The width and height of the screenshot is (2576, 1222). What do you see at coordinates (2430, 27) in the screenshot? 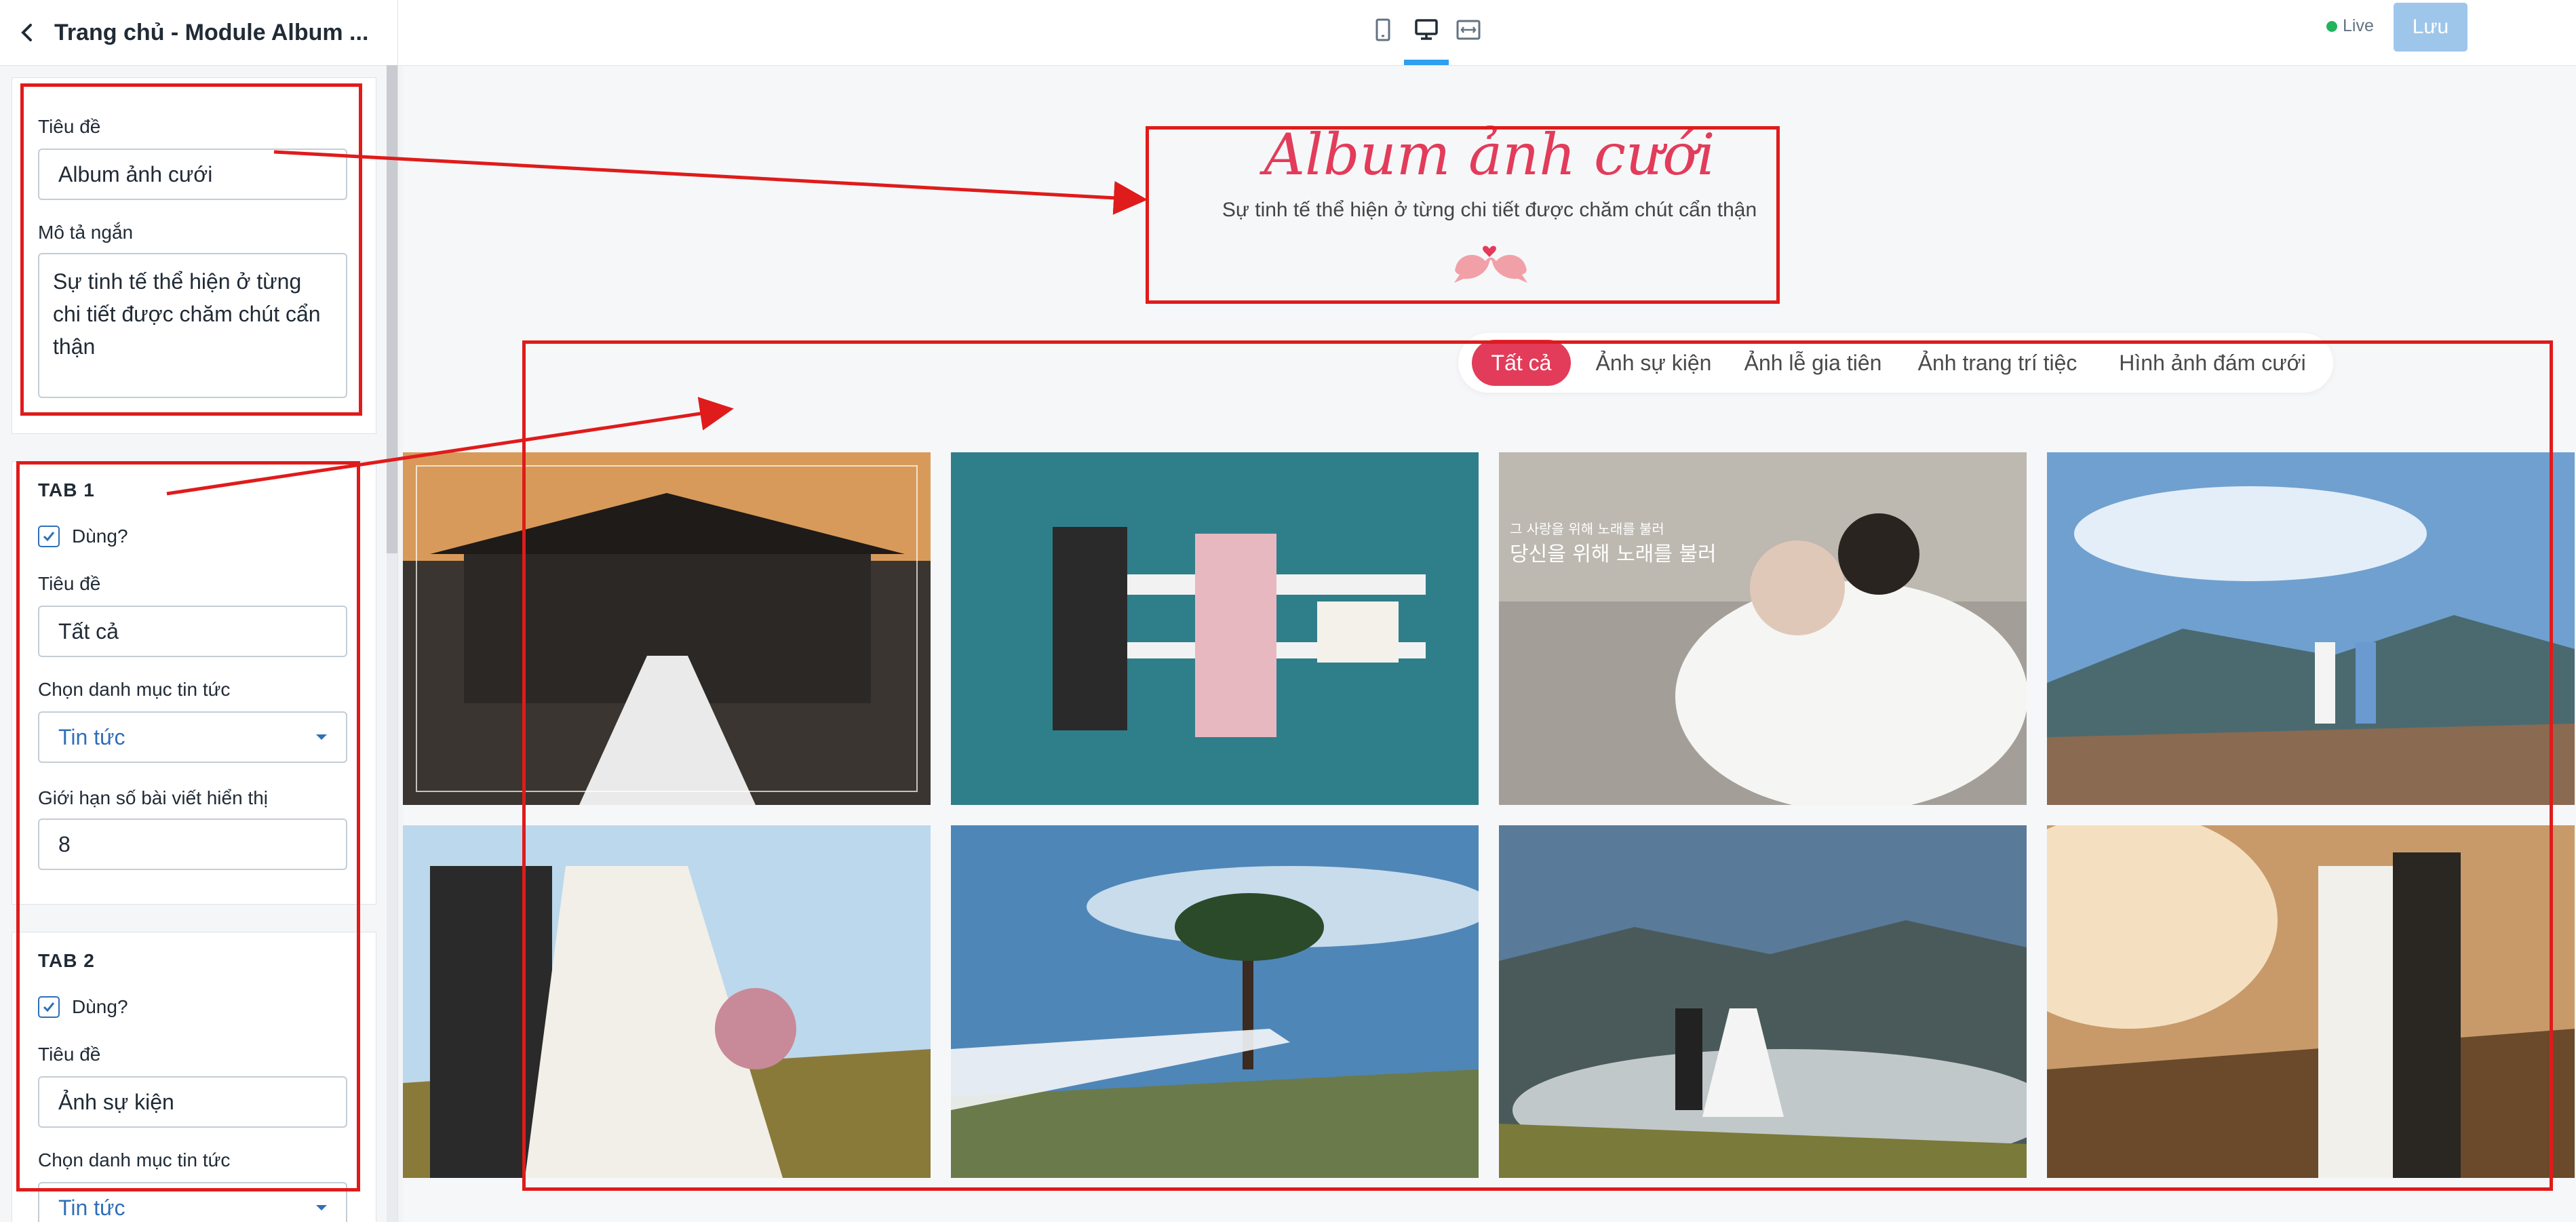
I see `save-button: Lưu` at bounding box center [2430, 27].